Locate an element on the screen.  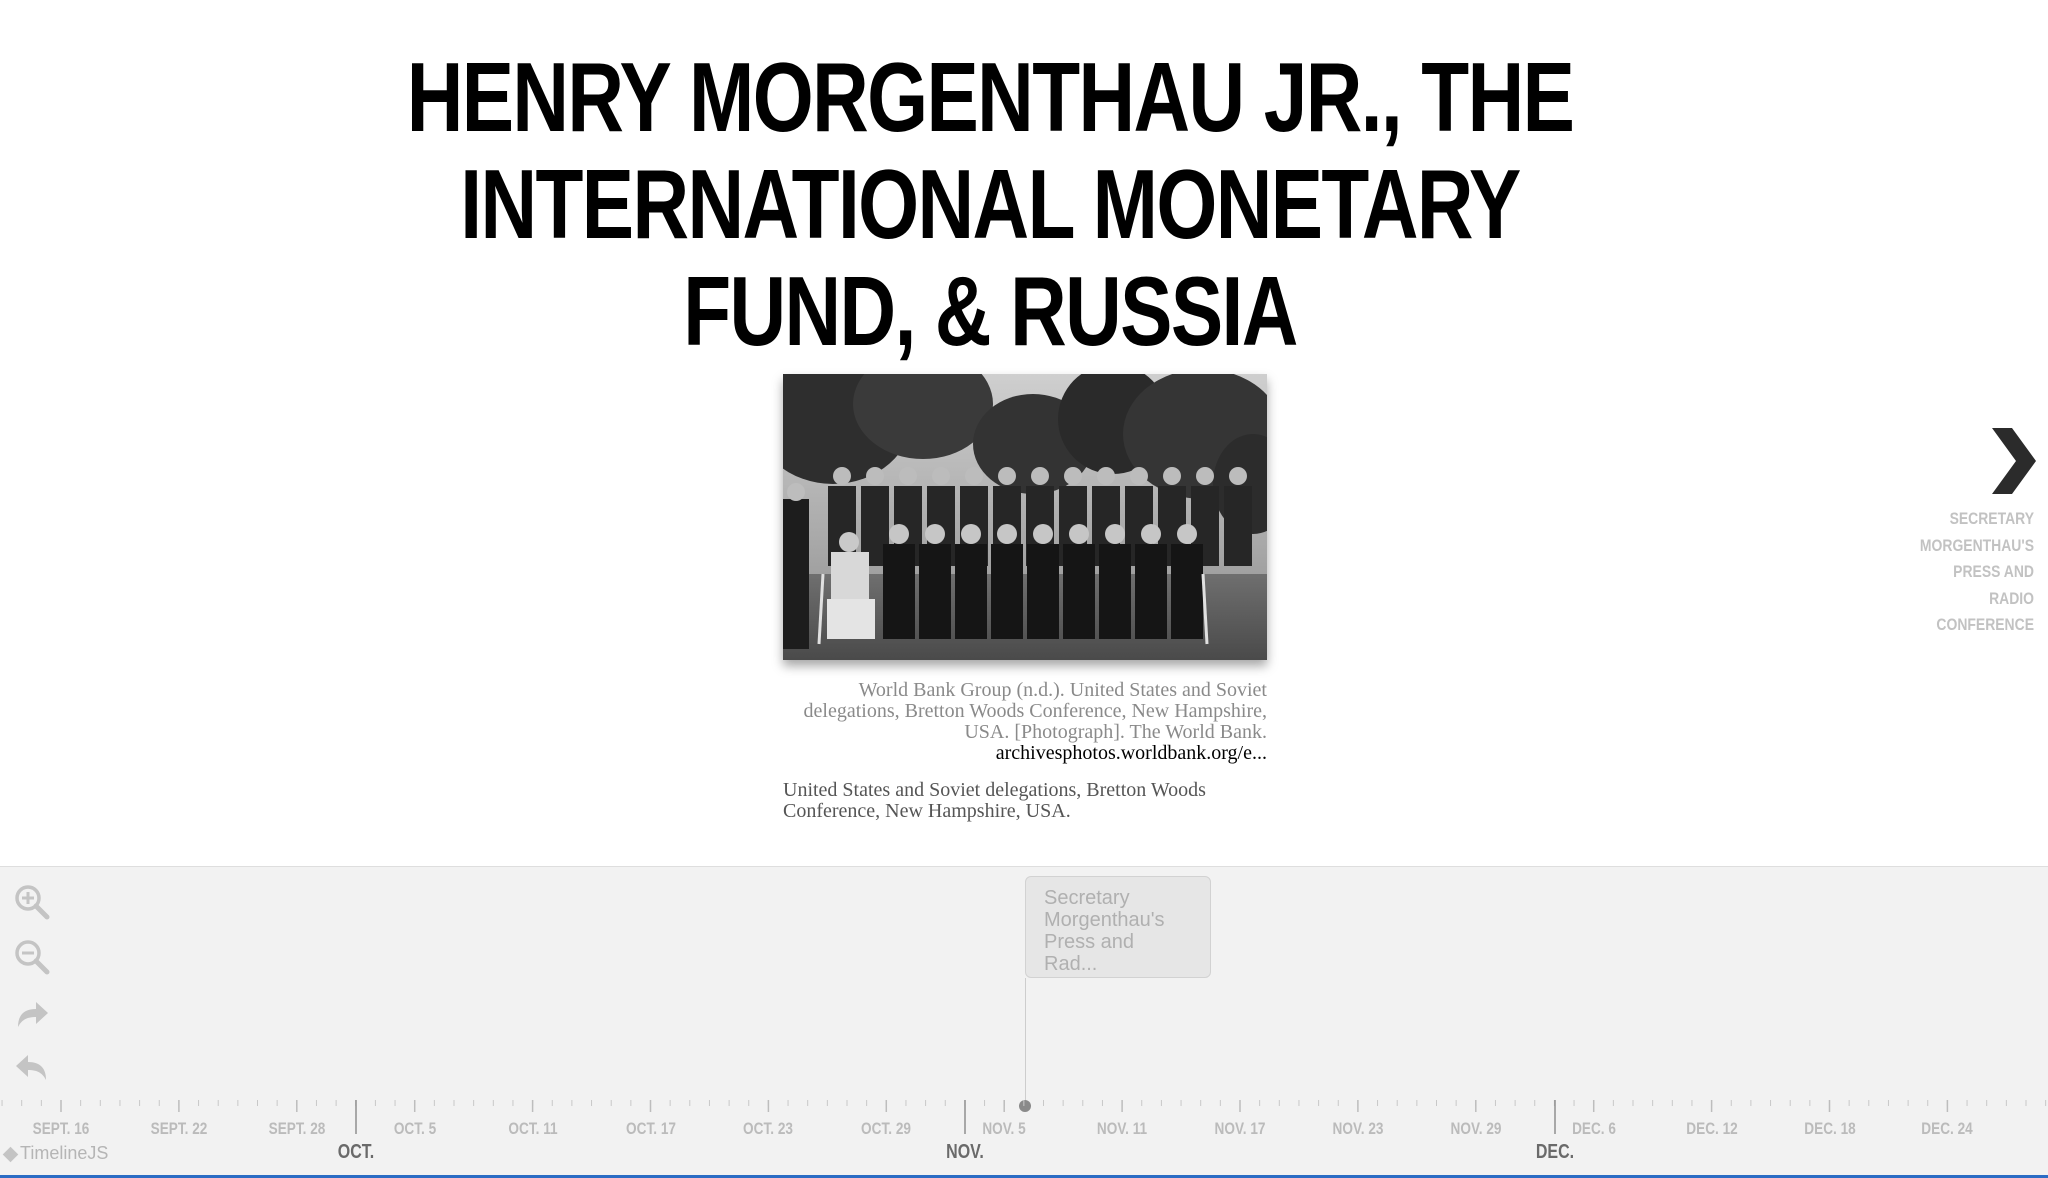
slide-photo is located at coordinates (1025, 517).